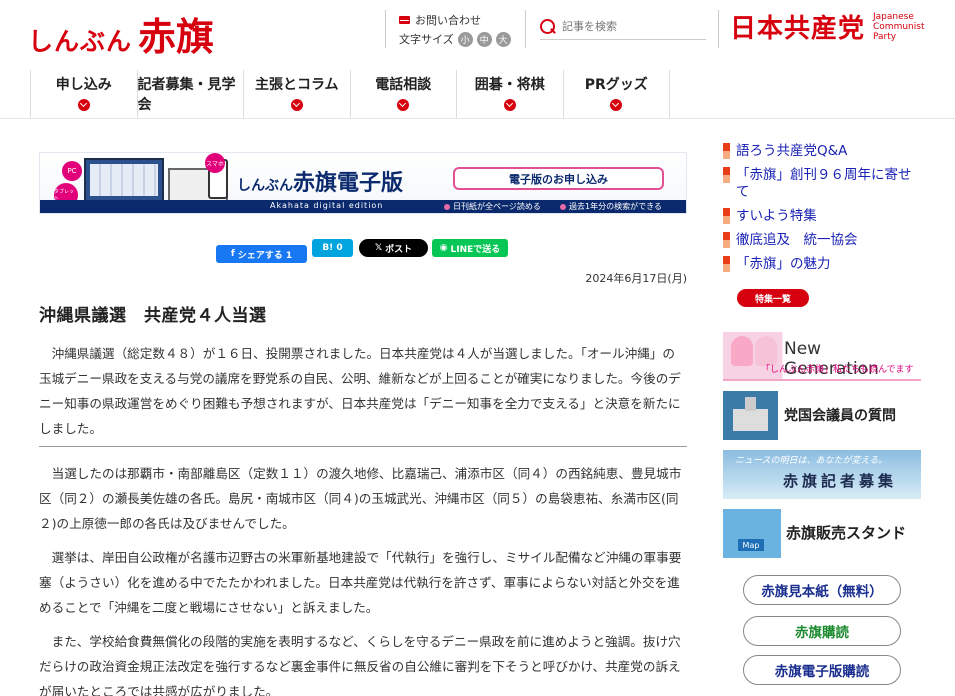  What do you see at coordinates (176, 36) in the screenshot?
I see `logo-kanji: 赤旗` at bounding box center [176, 36].